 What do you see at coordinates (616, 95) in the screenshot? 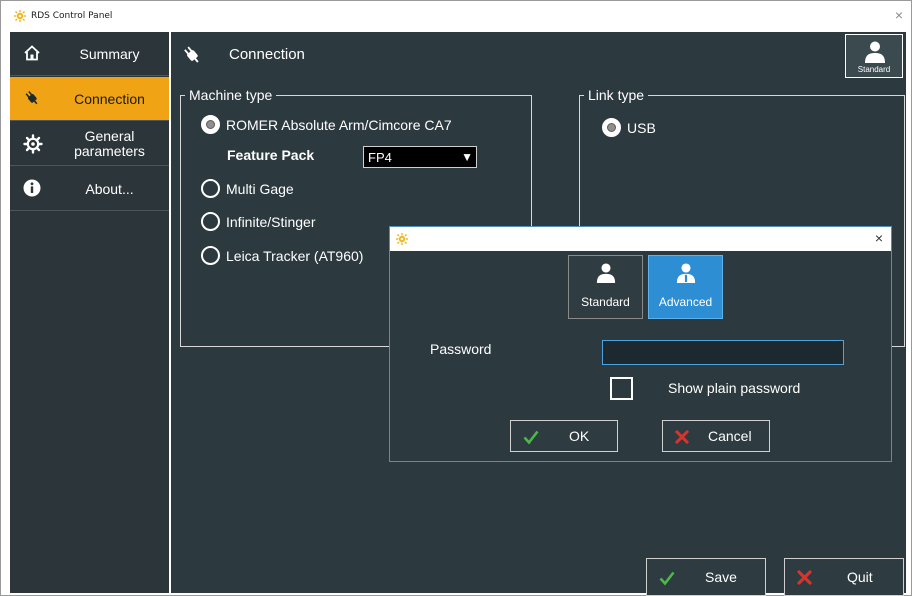
I see `link-type-legend: Link type` at bounding box center [616, 95].